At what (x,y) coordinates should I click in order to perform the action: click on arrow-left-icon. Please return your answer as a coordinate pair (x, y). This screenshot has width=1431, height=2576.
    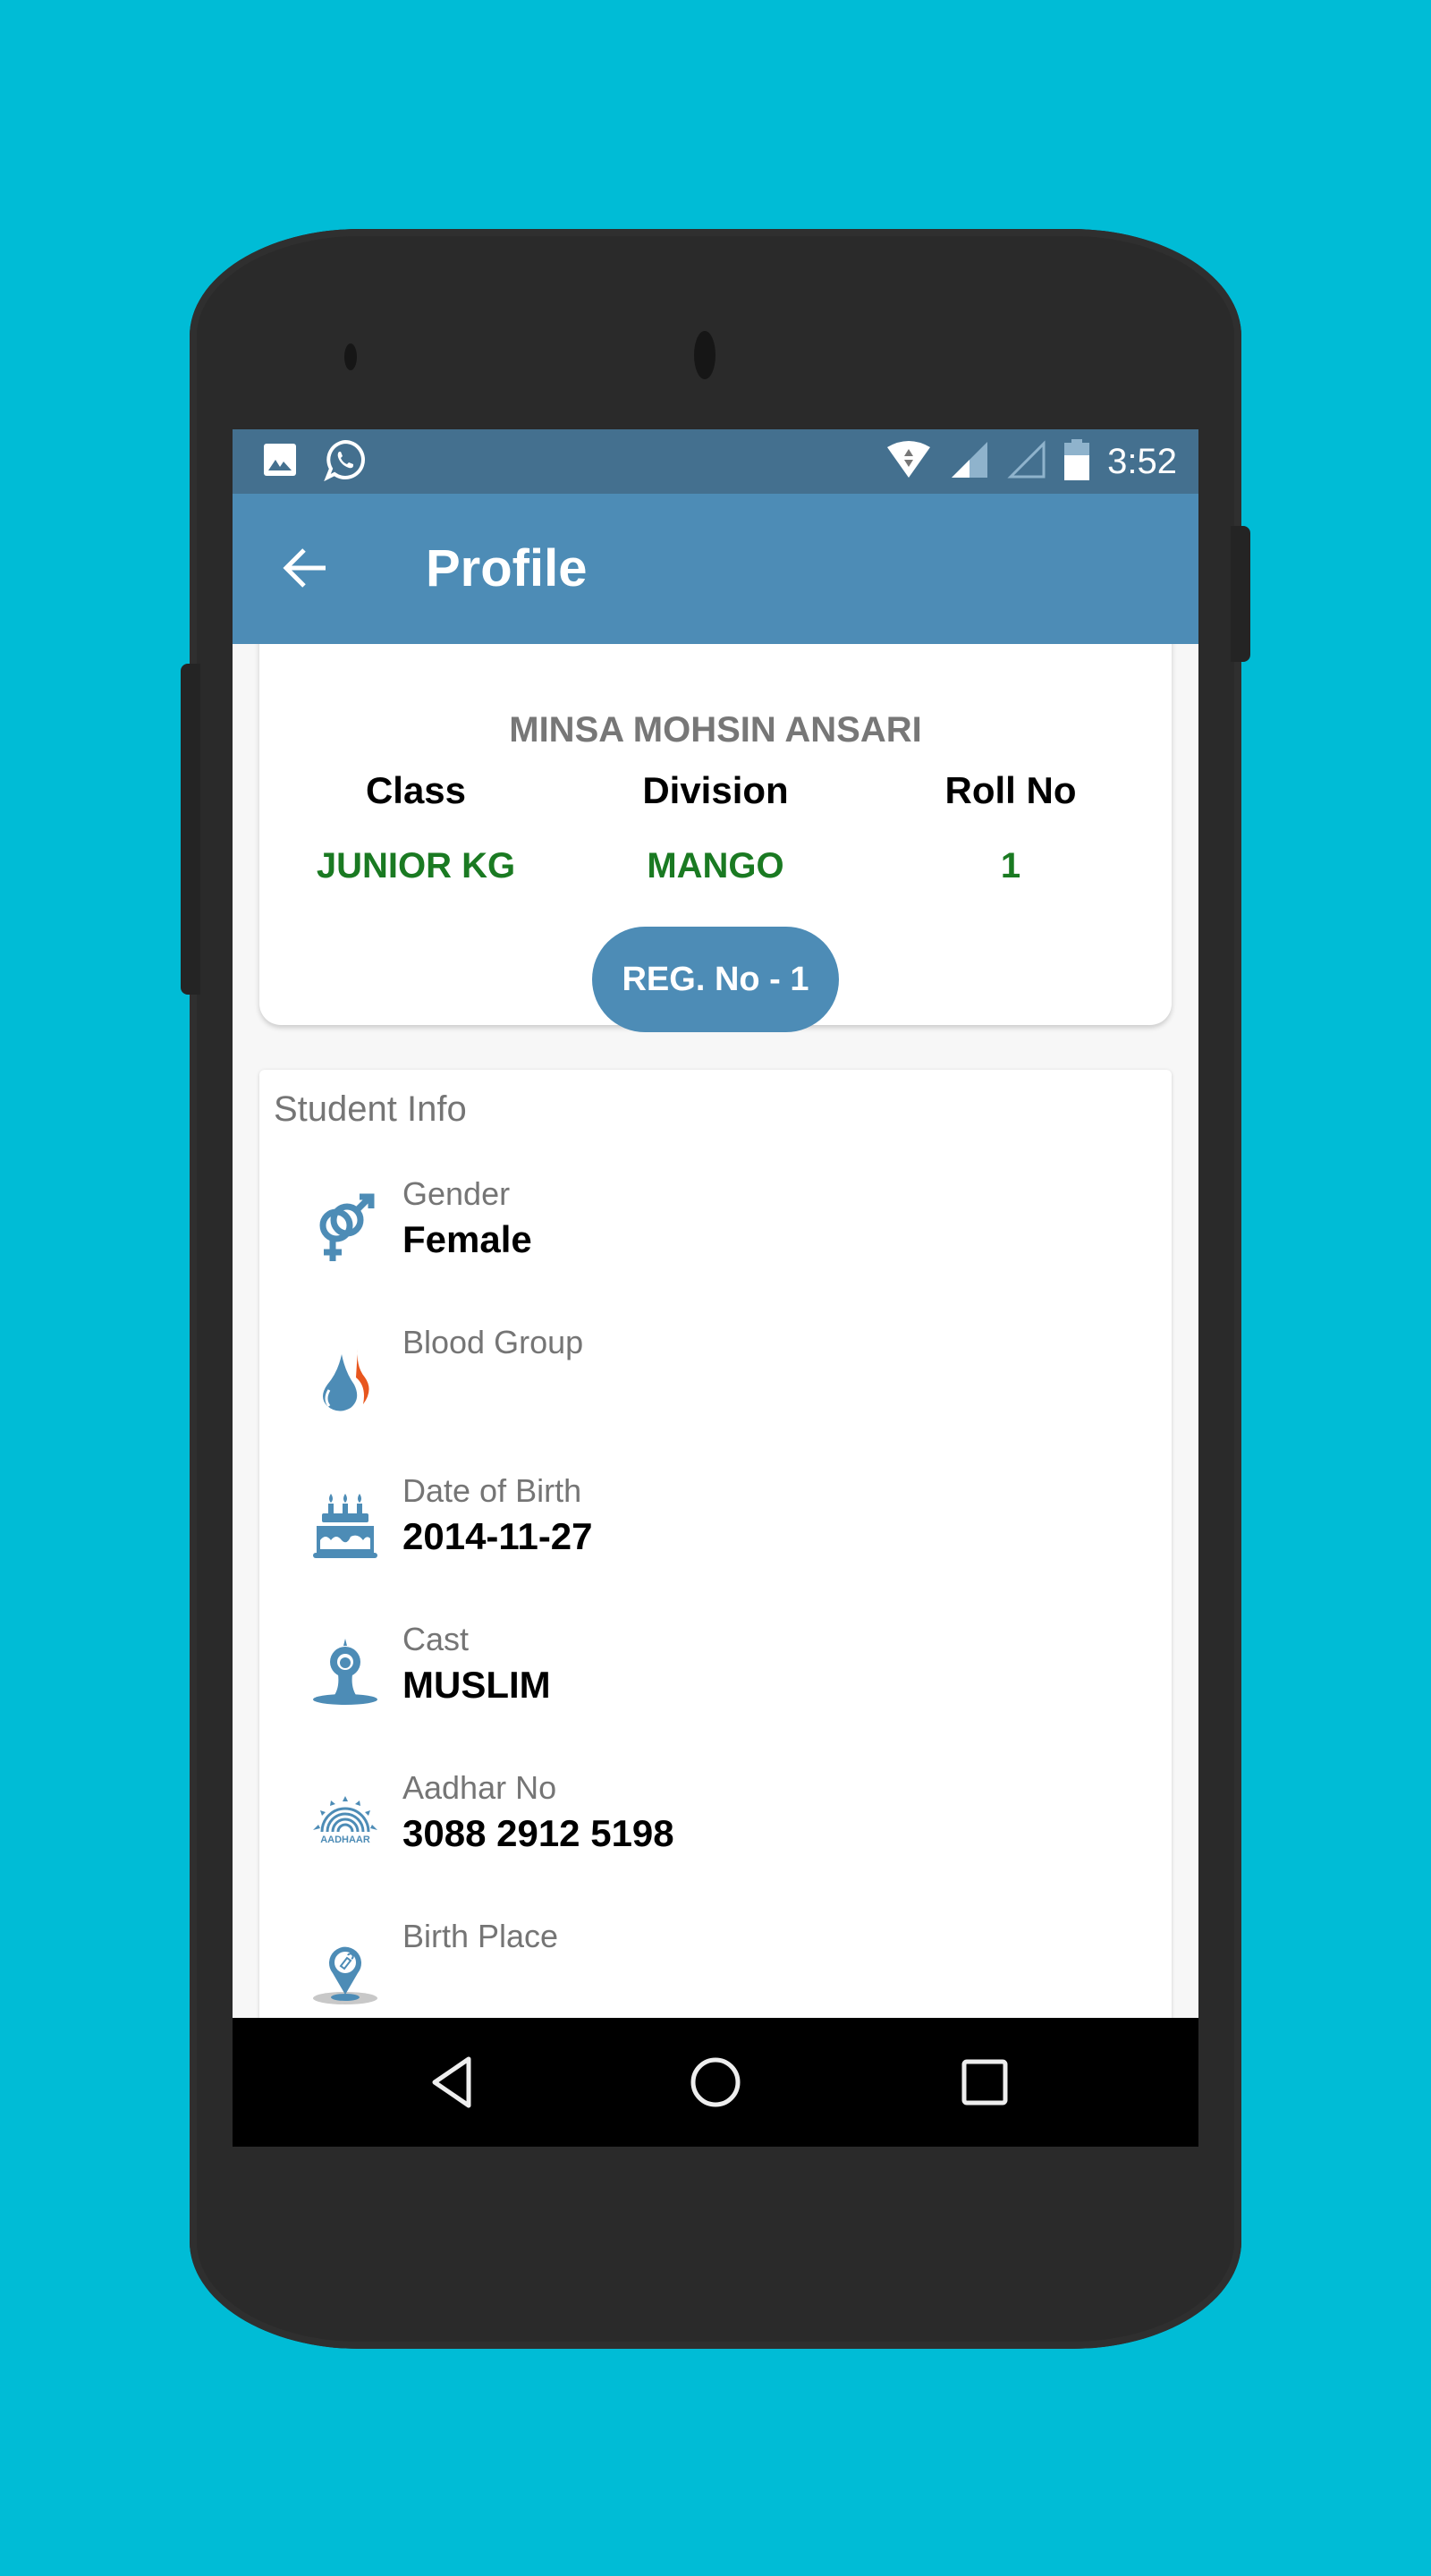
    Looking at the image, I should click on (304, 569).